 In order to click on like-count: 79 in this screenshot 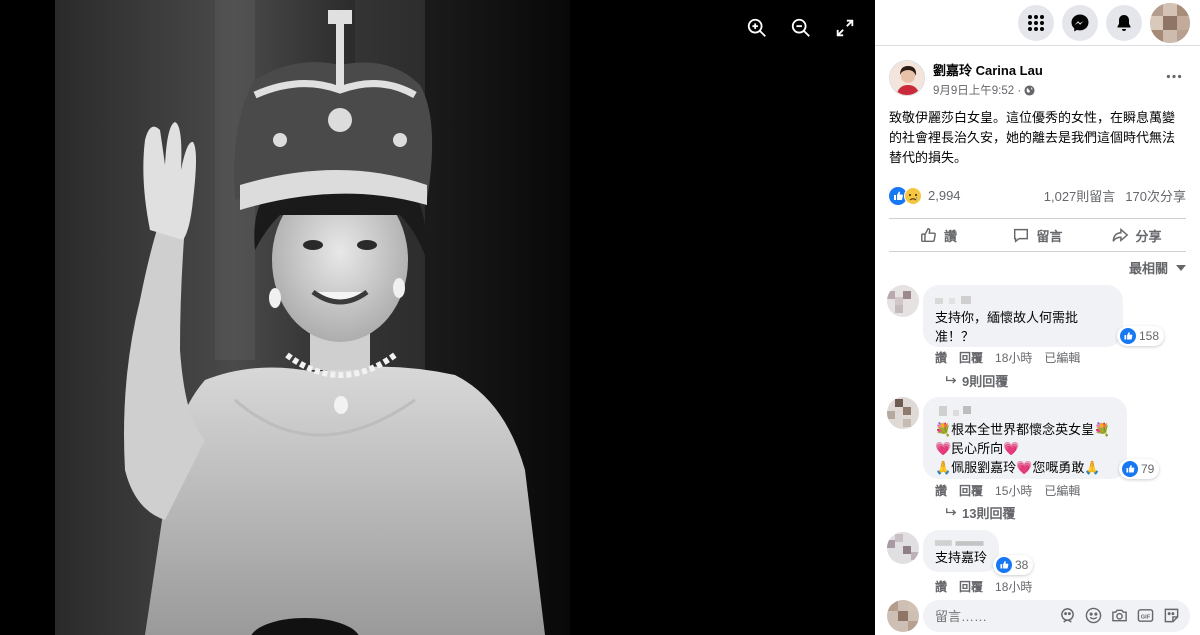, I will do `click(1148, 469)`.